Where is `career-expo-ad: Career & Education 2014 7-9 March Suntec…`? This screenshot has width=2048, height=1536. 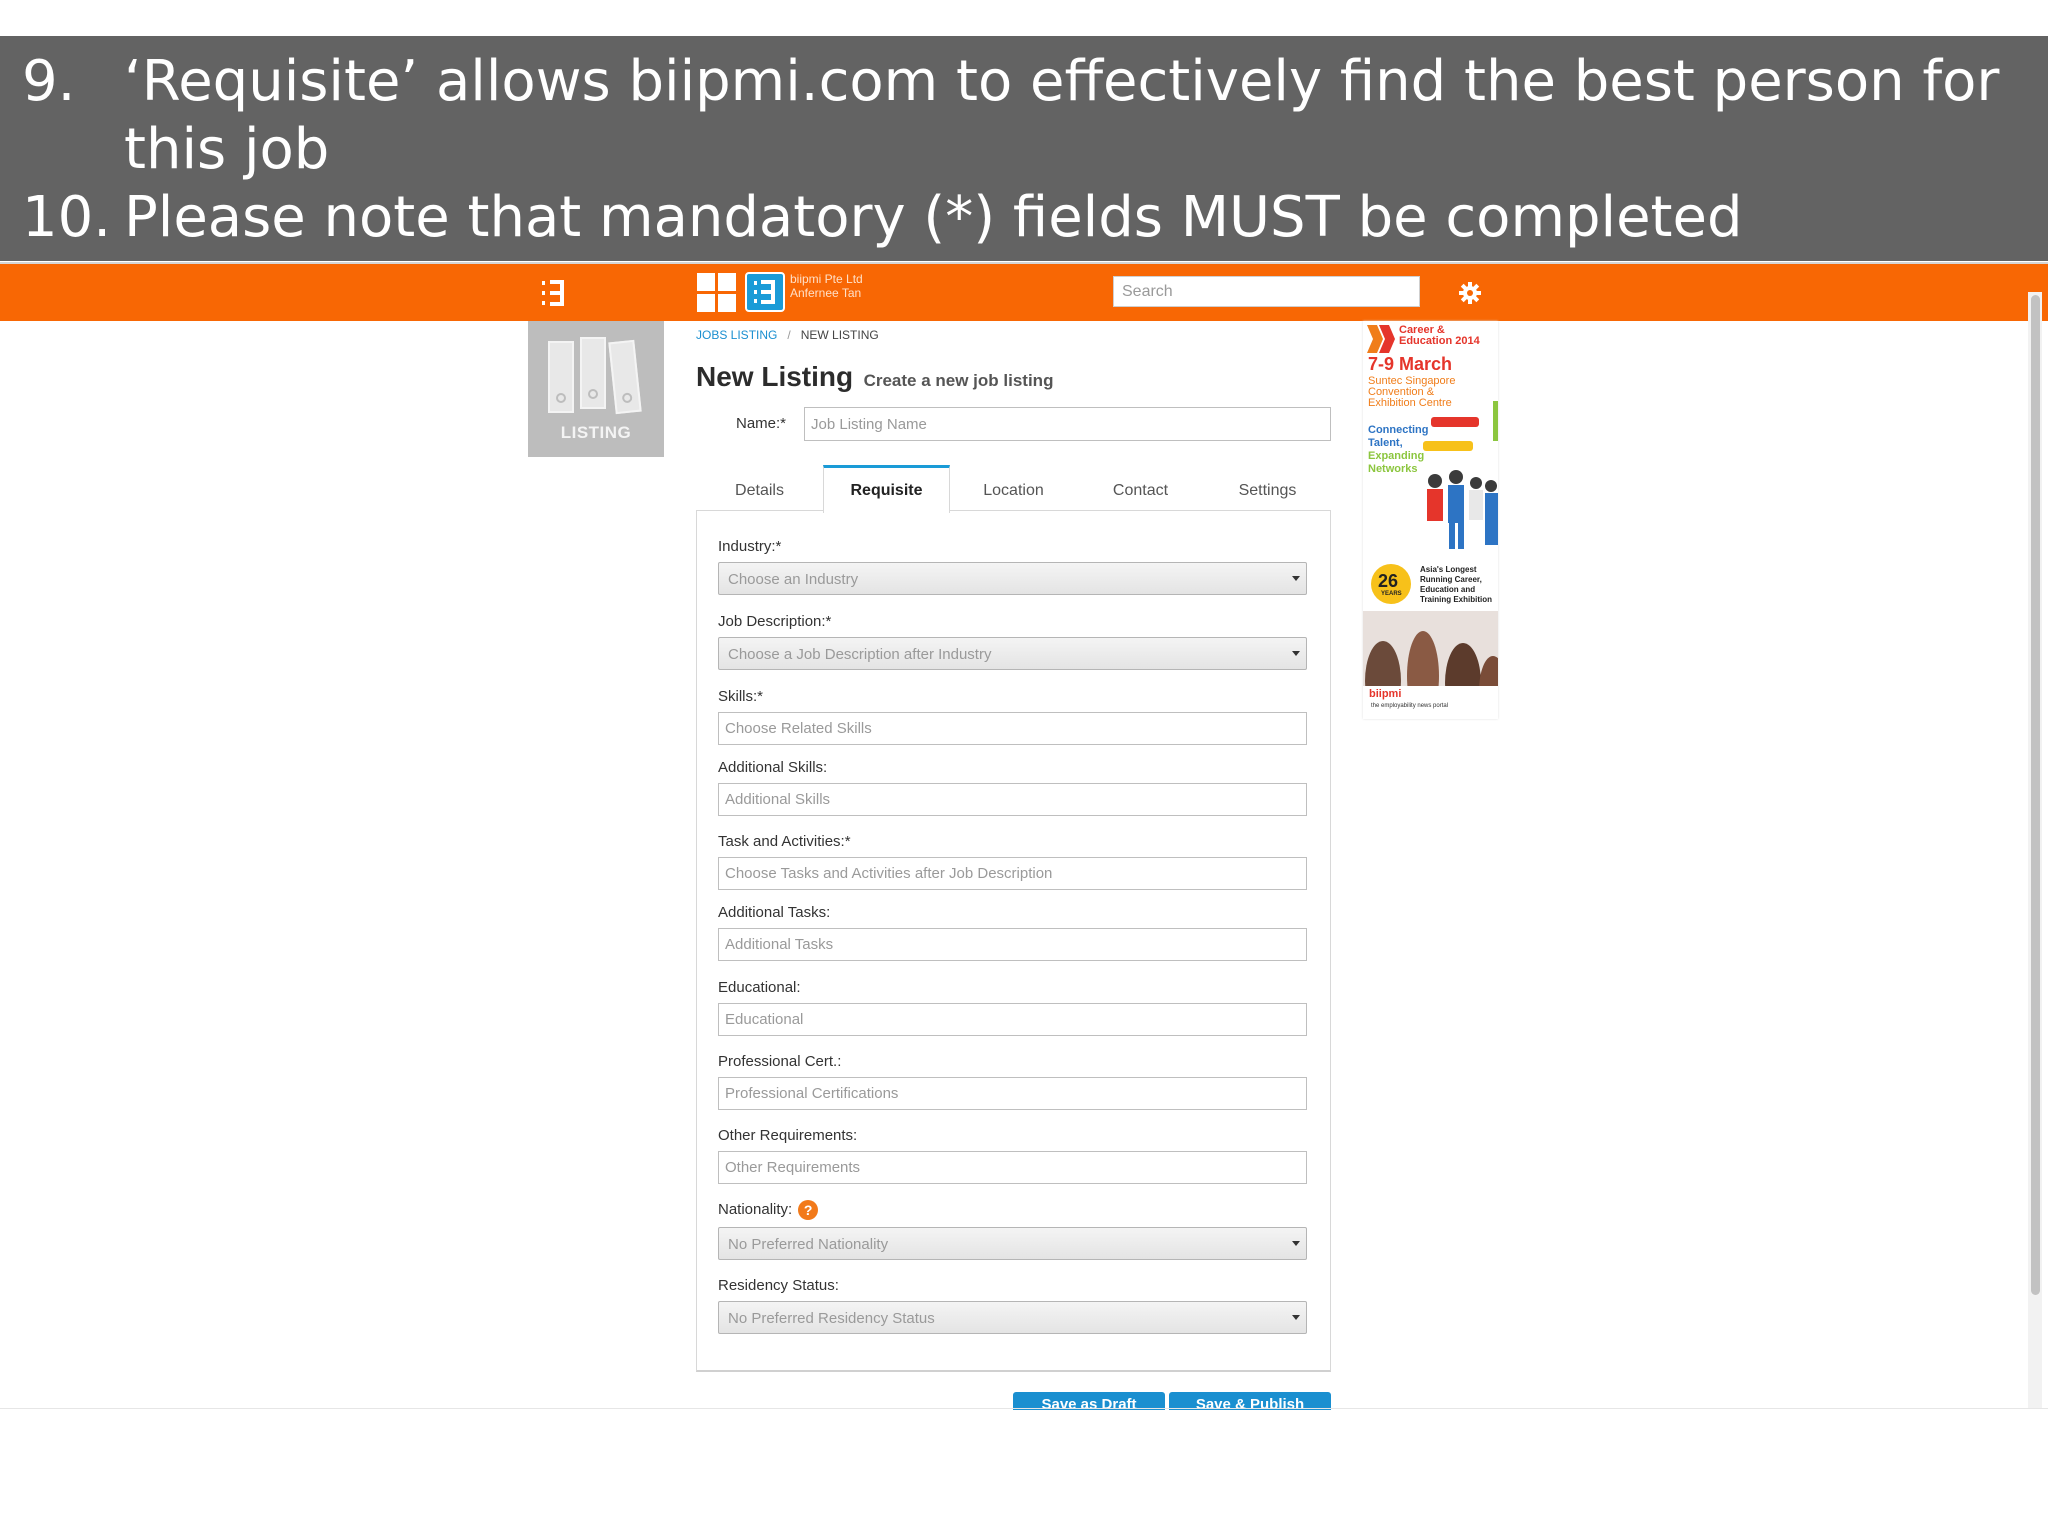
career-expo-ad: Career & Education 2014 7-9 March Suntec… is located at coordinates (1430, 520).